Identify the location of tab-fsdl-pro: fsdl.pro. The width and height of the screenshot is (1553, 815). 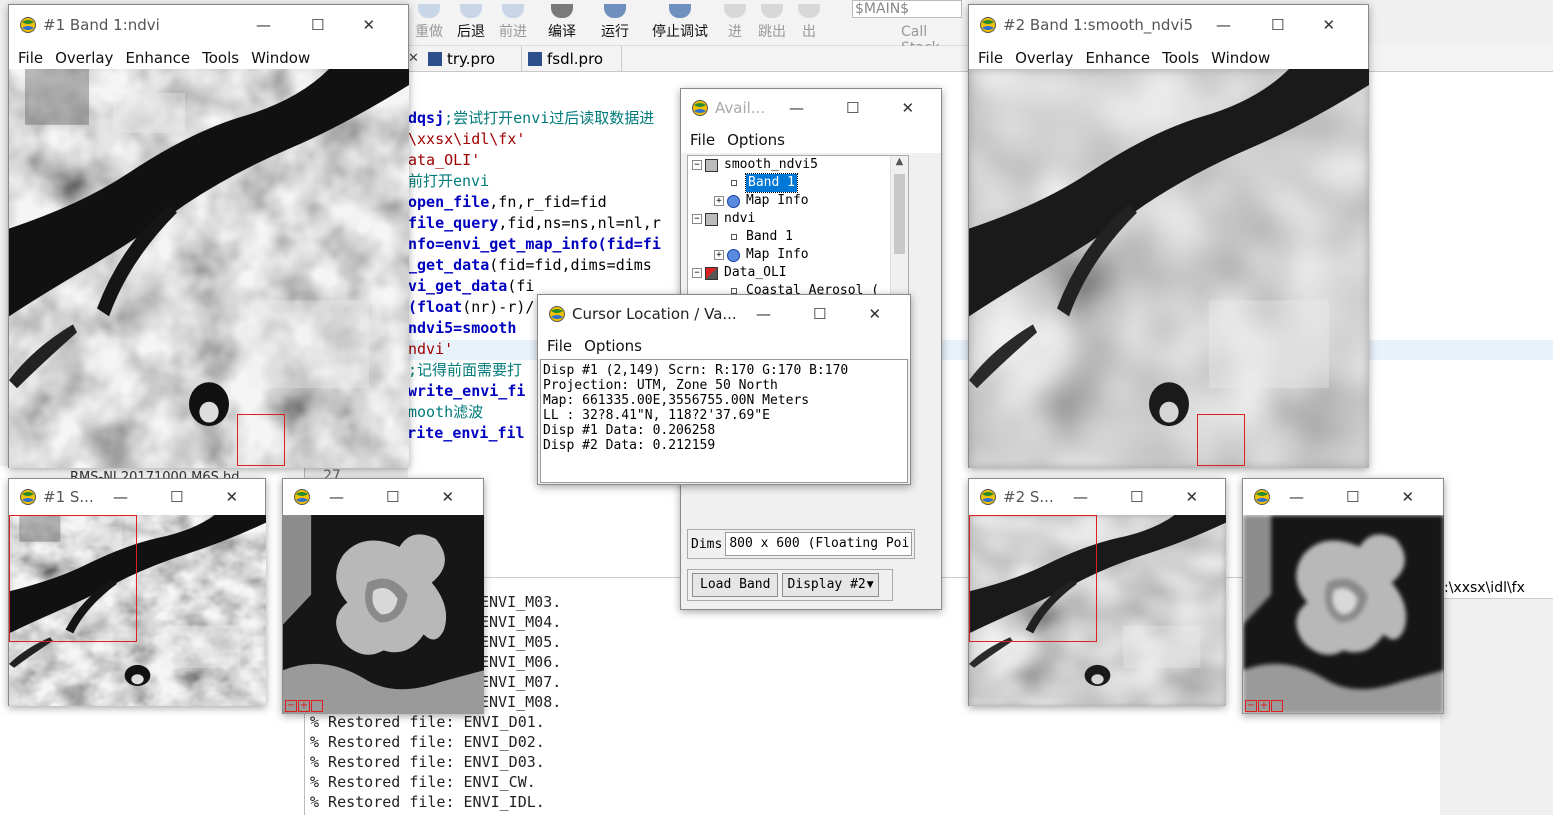
(572, 59).